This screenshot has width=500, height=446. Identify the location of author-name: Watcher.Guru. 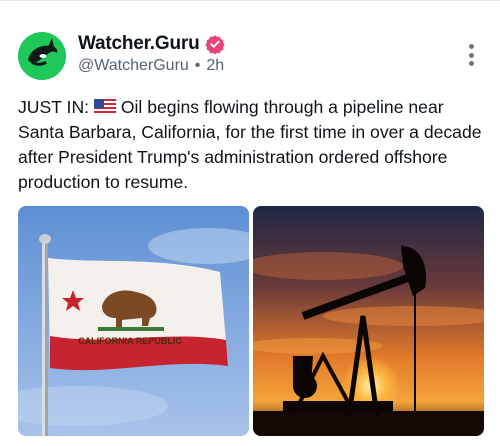
(139, 44).